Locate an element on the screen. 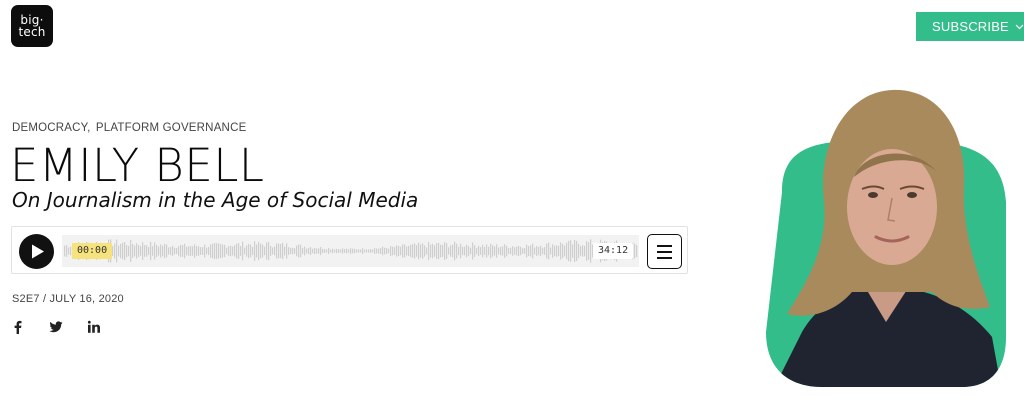 The width and height of the screenshot is (1024, 402). audio-player: 00:00 34:12 is located at coordinates (349, 250).